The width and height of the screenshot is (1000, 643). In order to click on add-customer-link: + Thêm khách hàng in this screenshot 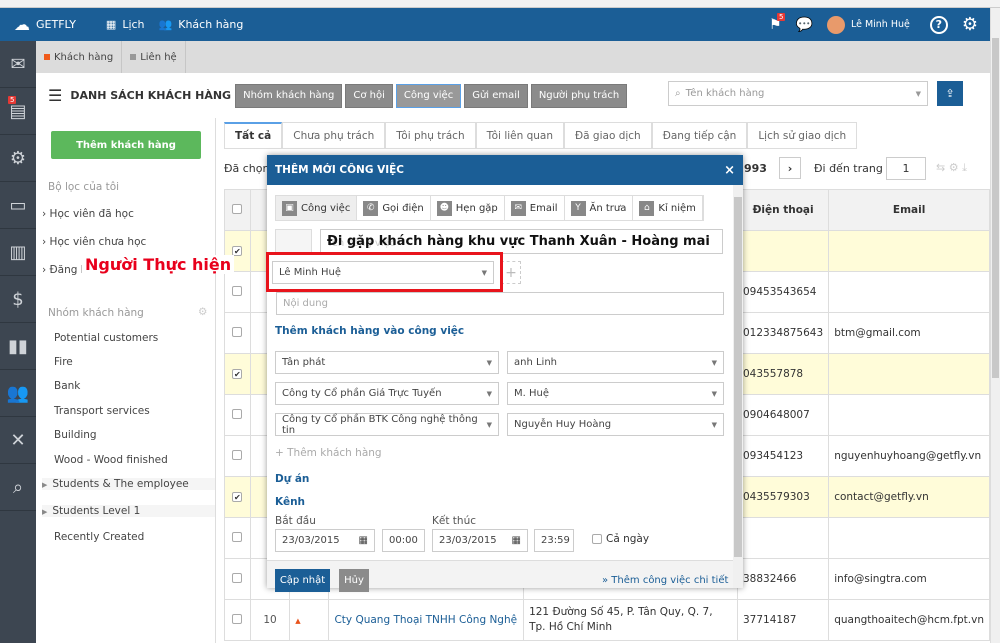, I will do `click(328, 453)`.